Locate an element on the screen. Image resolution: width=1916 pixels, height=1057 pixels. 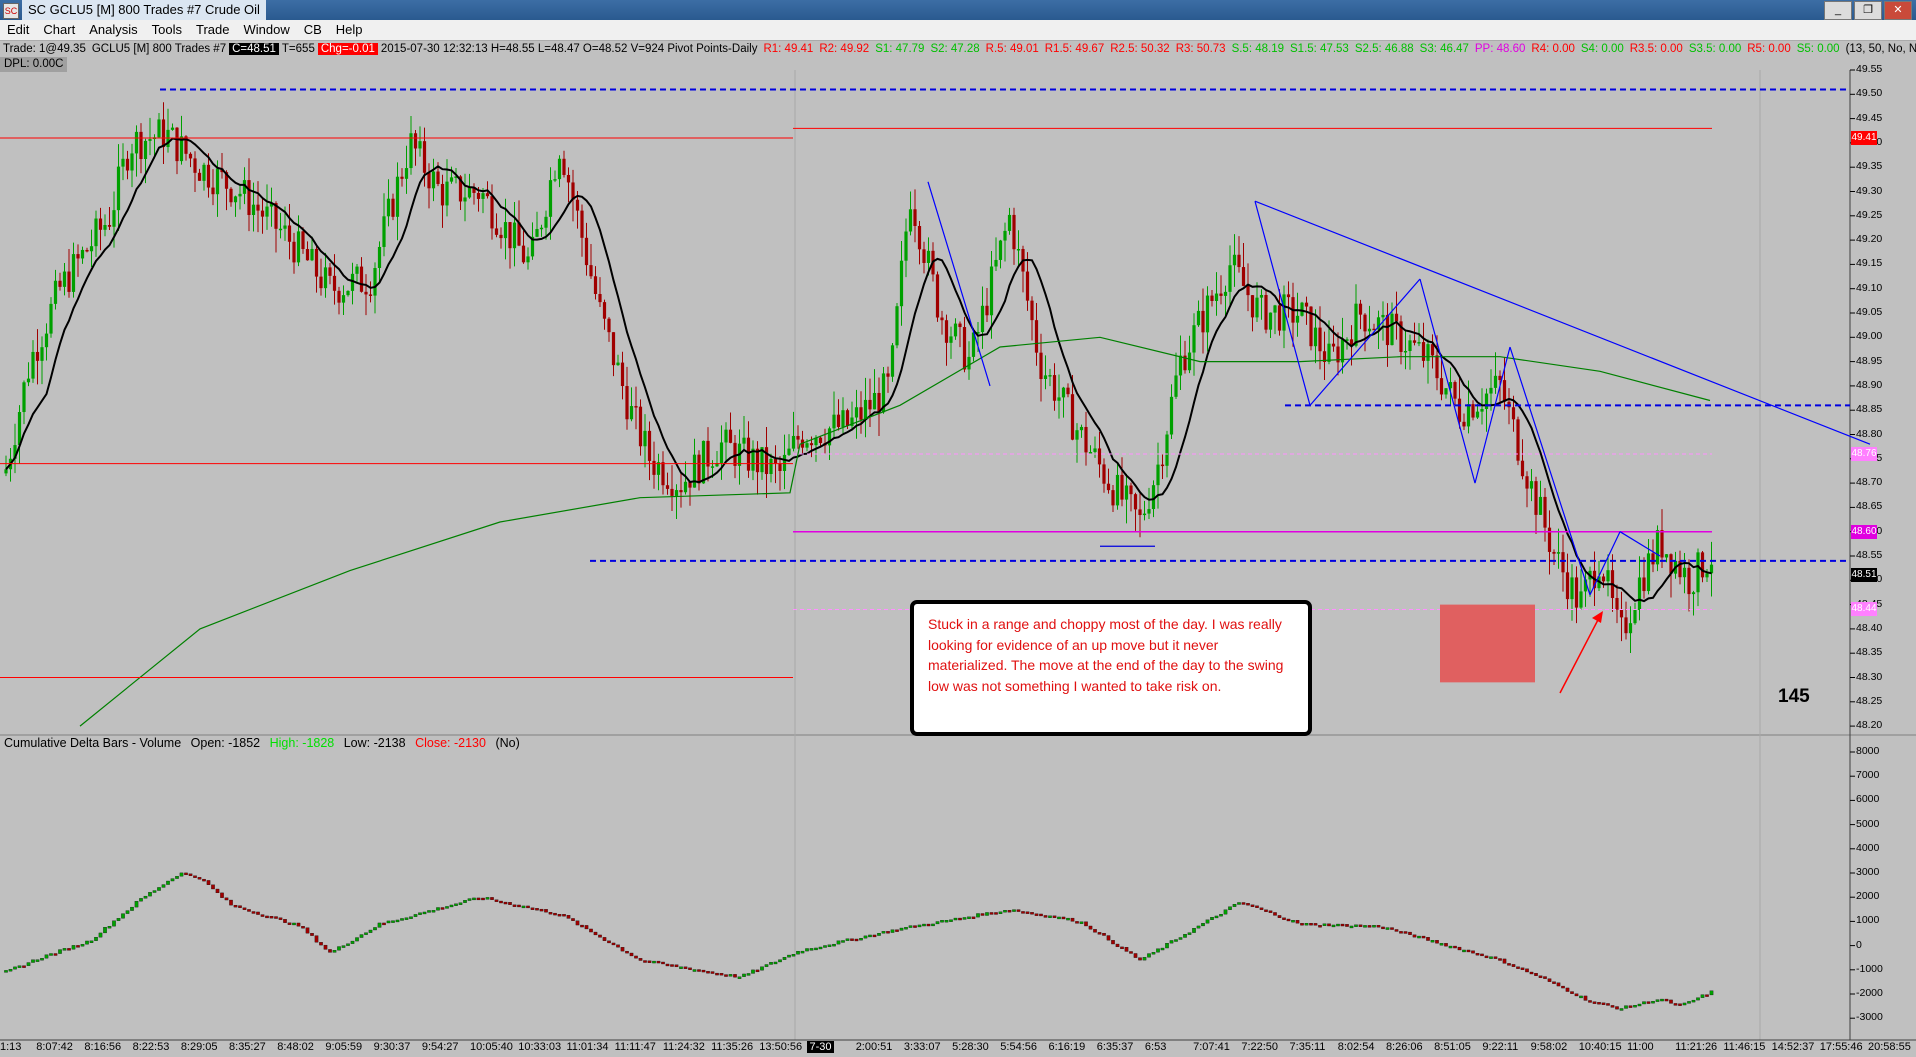
minimize-button: _ is located at coordinates (1838, 10).